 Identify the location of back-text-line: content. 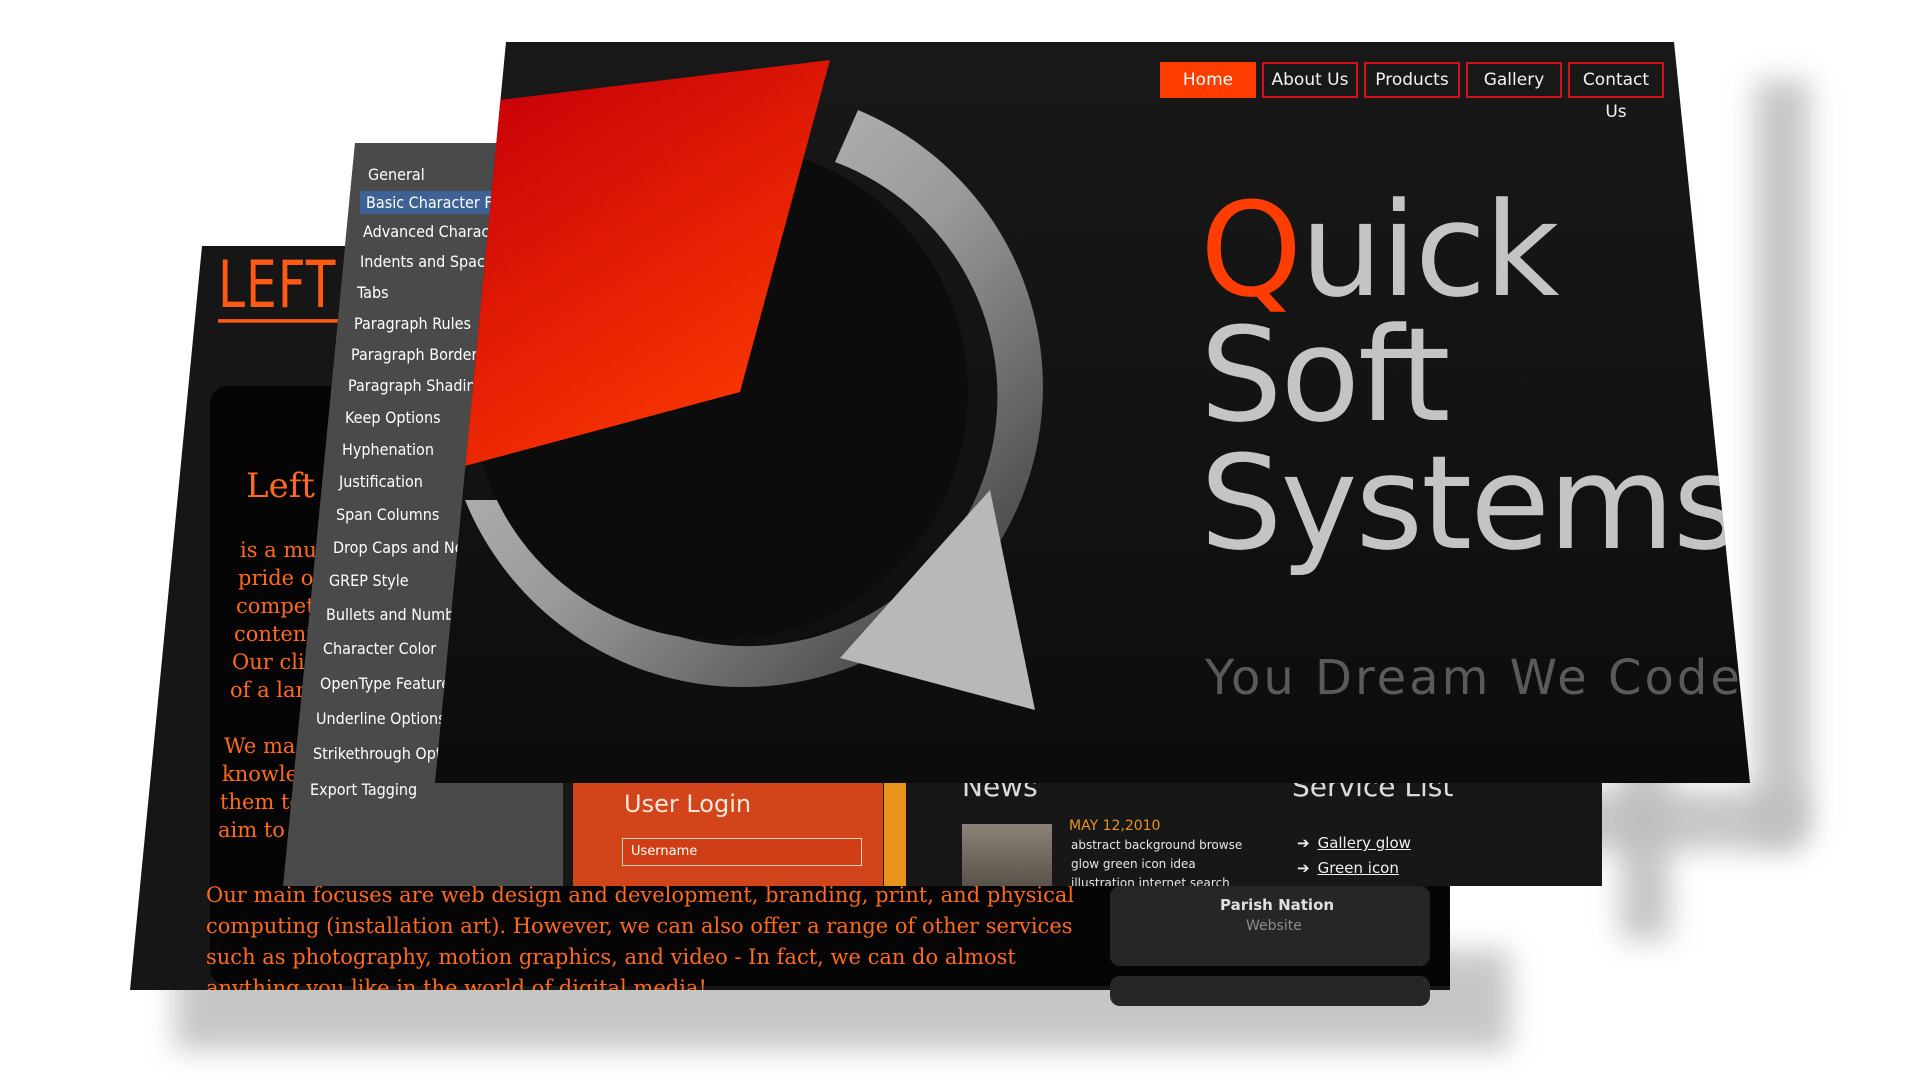
(274, 634).